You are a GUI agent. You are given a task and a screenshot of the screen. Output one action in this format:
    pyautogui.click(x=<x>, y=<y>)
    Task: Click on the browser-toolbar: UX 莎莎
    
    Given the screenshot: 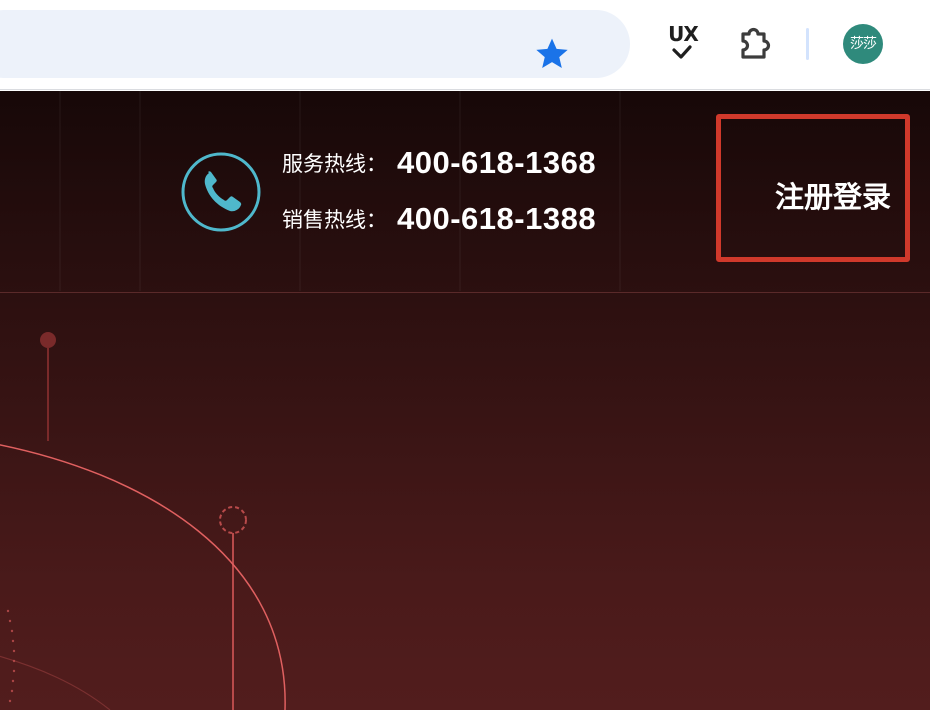 What is the action you would take?
    pyautogui.click(x=465, y=45)
    